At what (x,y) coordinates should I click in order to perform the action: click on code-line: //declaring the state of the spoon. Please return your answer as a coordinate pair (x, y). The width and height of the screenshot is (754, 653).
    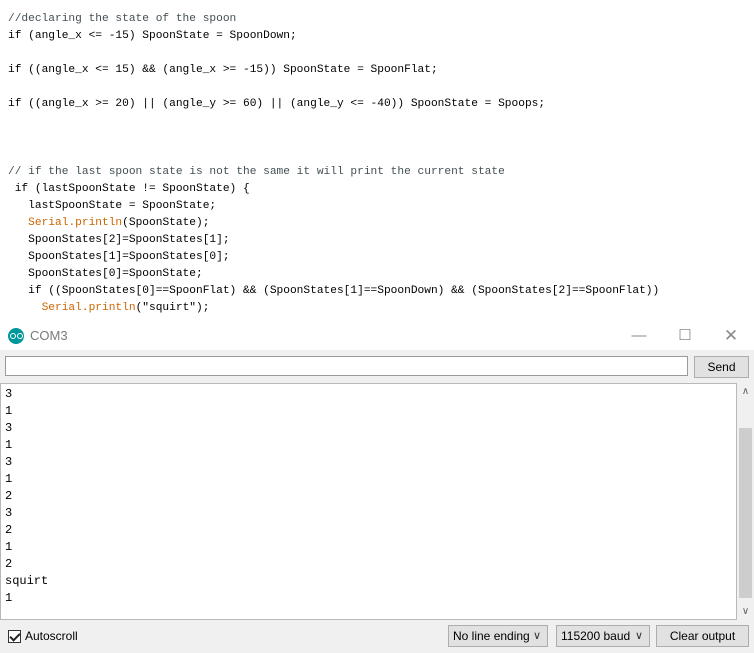
    Looking at the image, I should click on (122, 19).